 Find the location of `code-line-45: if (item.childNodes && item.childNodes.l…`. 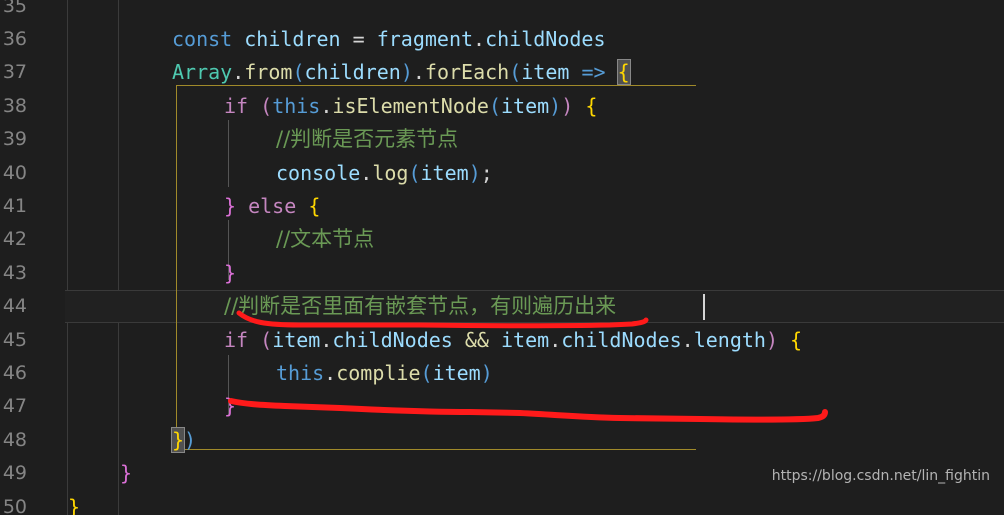

code-line-45: if (item.childNodes && item.childNodes.l… is located at coordinates (513, 340).